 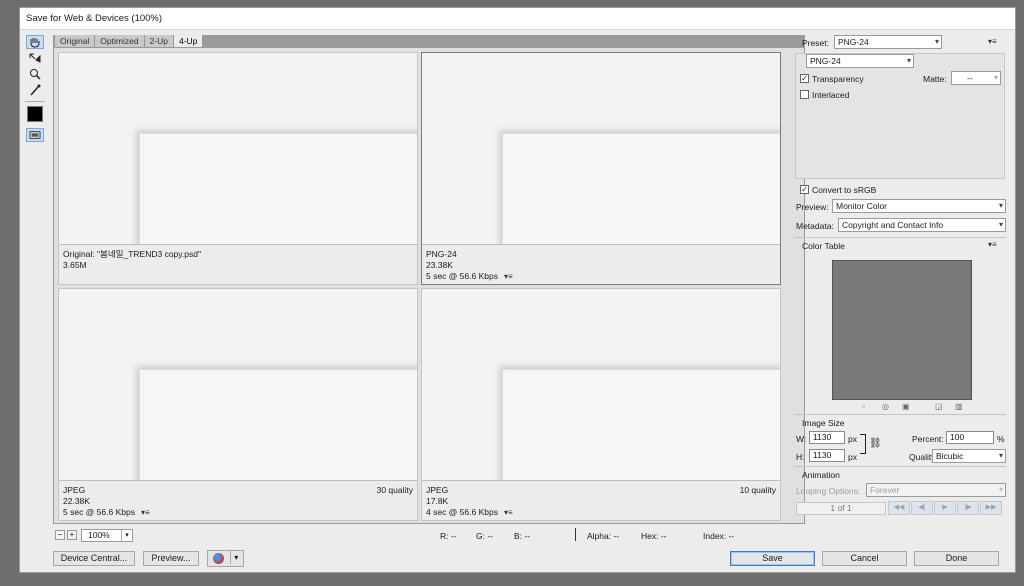 I want to click on metadata-value: Copyright and Contact Info, so click(x=893, y=225).